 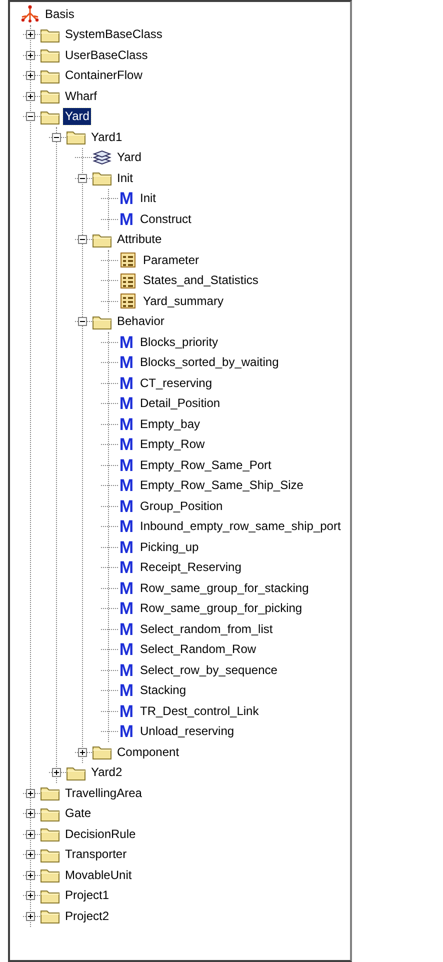 I want to click on tree-item: TR_Dest_control_Link, so click(x=199, y=711).